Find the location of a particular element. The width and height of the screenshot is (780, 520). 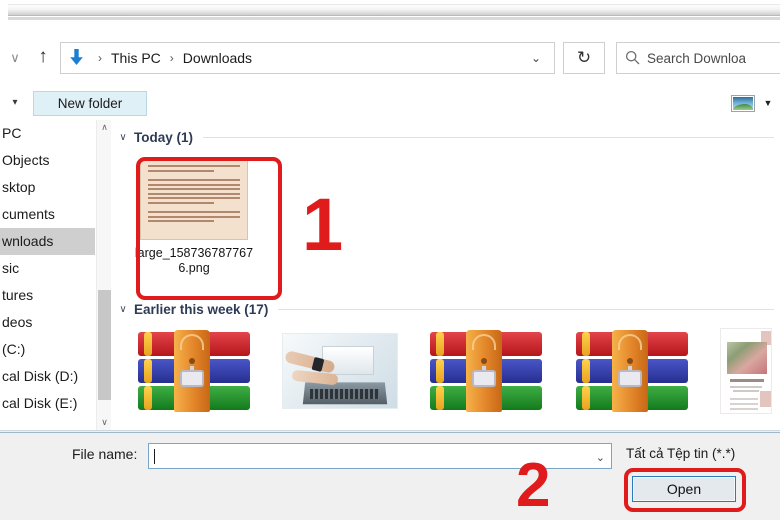

sidebar-item-videos: deos is located at coordinates (47, 322).